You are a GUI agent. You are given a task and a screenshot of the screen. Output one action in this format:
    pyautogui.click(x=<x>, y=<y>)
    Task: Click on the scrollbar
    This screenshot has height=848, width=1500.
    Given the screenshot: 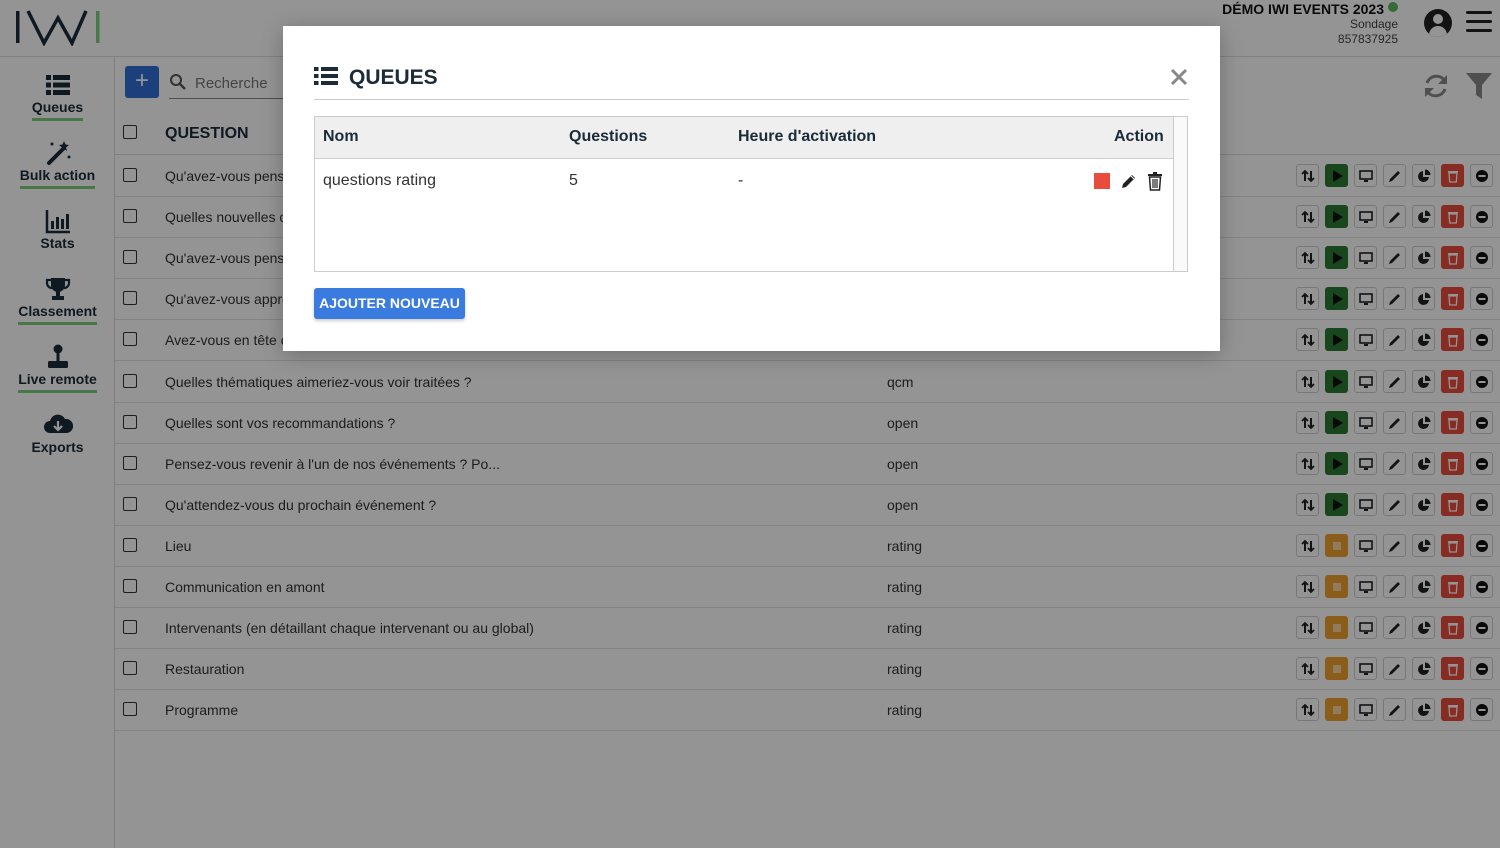 What is the action you would take?
    pyautogui.click(x=1180, y=194)
    